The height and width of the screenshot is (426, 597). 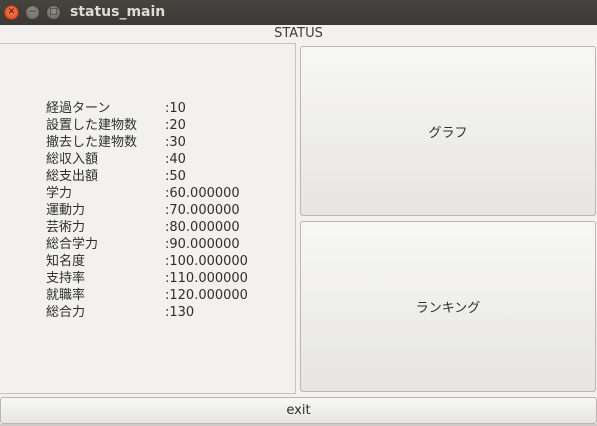 What do you see at coordinates (202, 210) in the screenshot?
I see `stat-value: :70.000000` at bounding box center [202, 210].